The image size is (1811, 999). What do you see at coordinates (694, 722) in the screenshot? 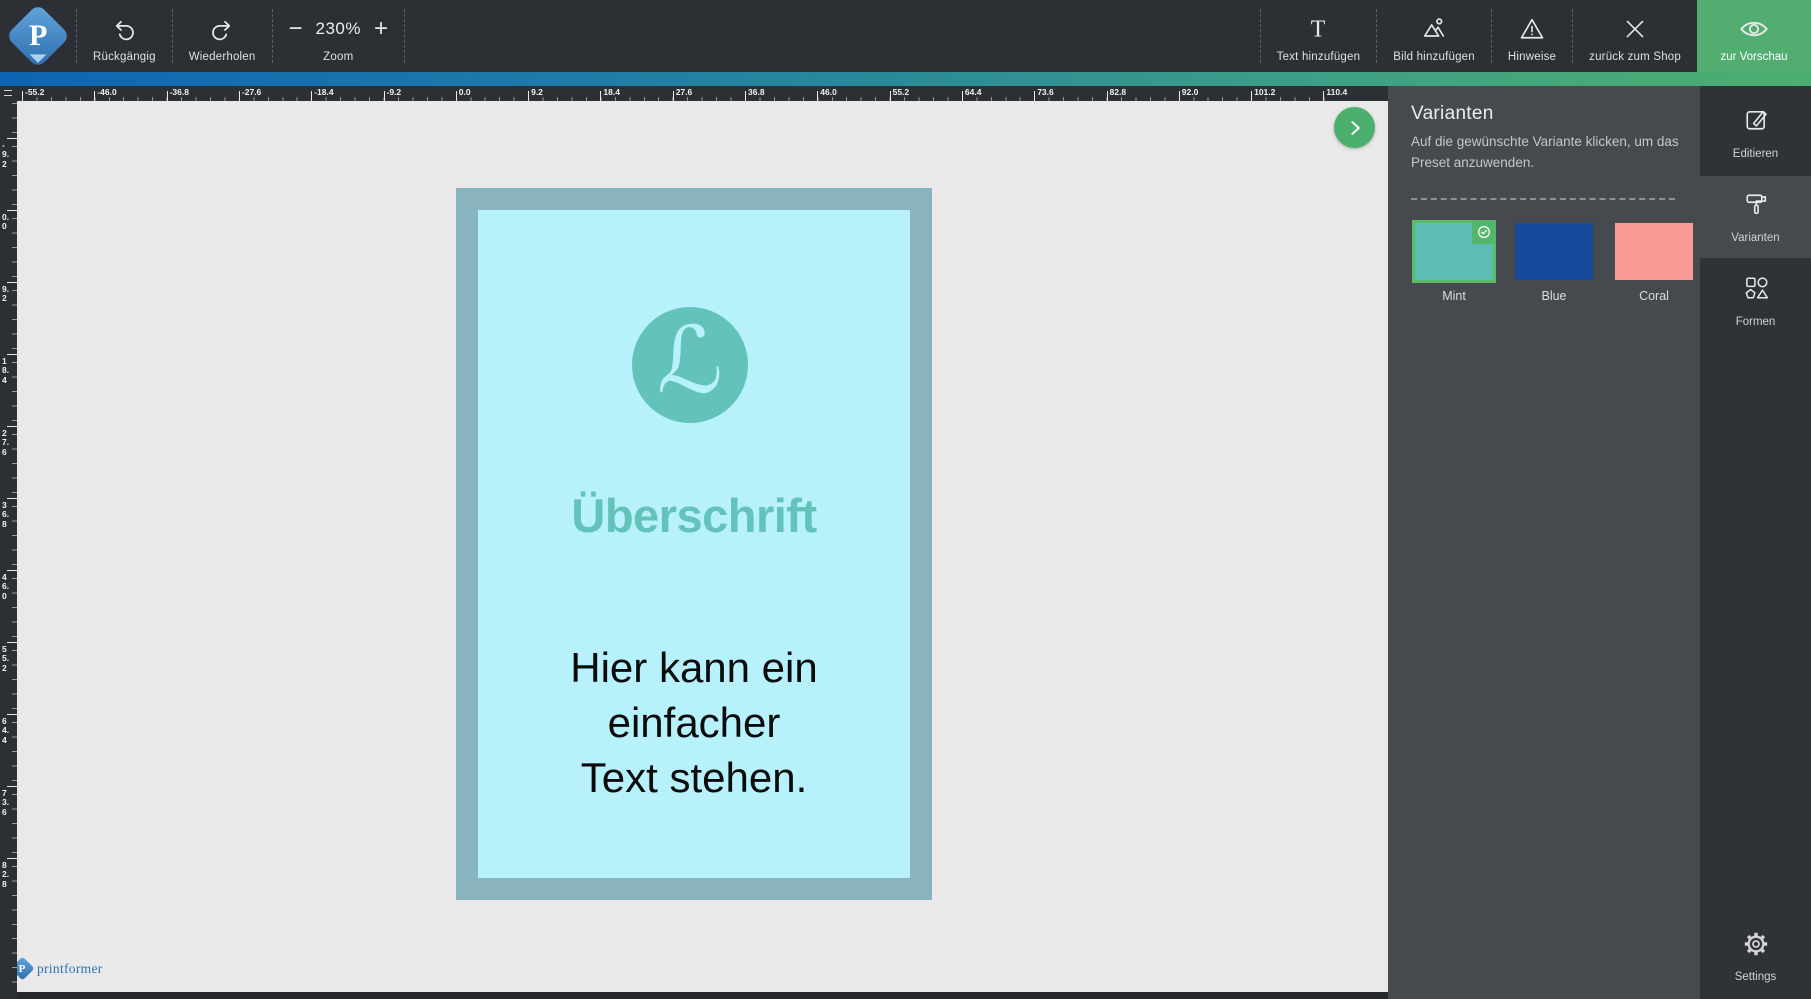
I see `card-body-text: Hier kann ein einfacher Text stehen.` at bounding box center [694, 722].